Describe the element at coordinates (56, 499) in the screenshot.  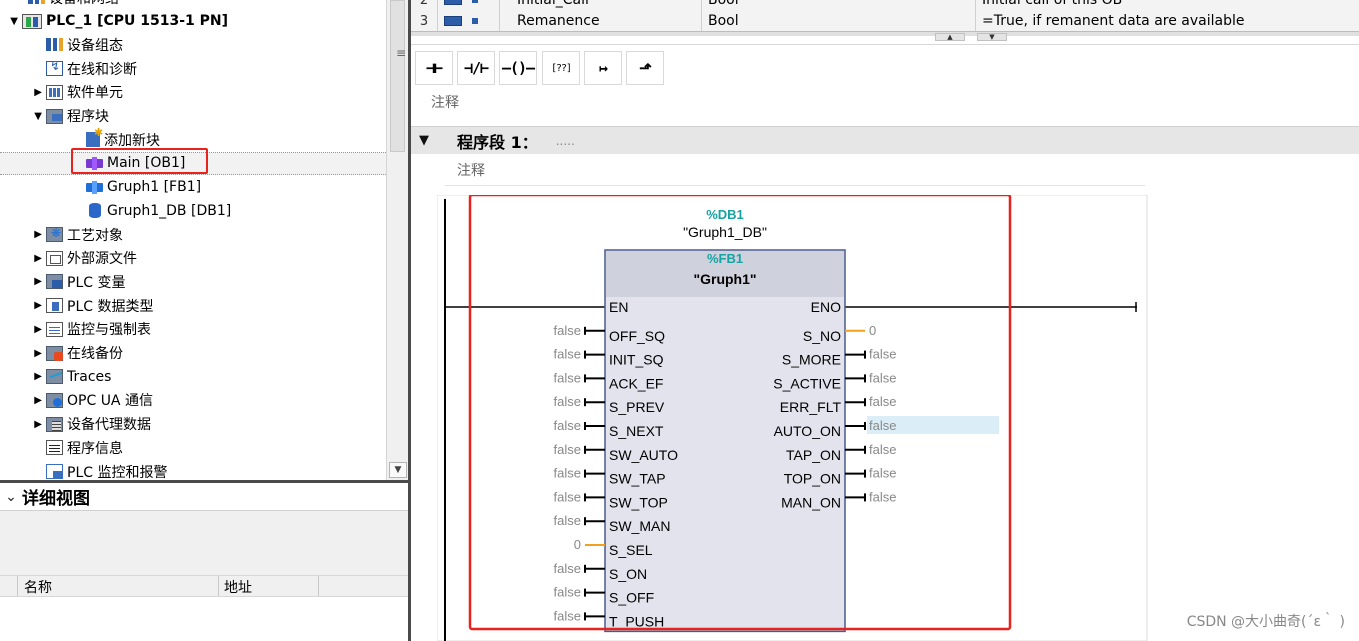
I see `detail-view-title: 详细视图` at that location.